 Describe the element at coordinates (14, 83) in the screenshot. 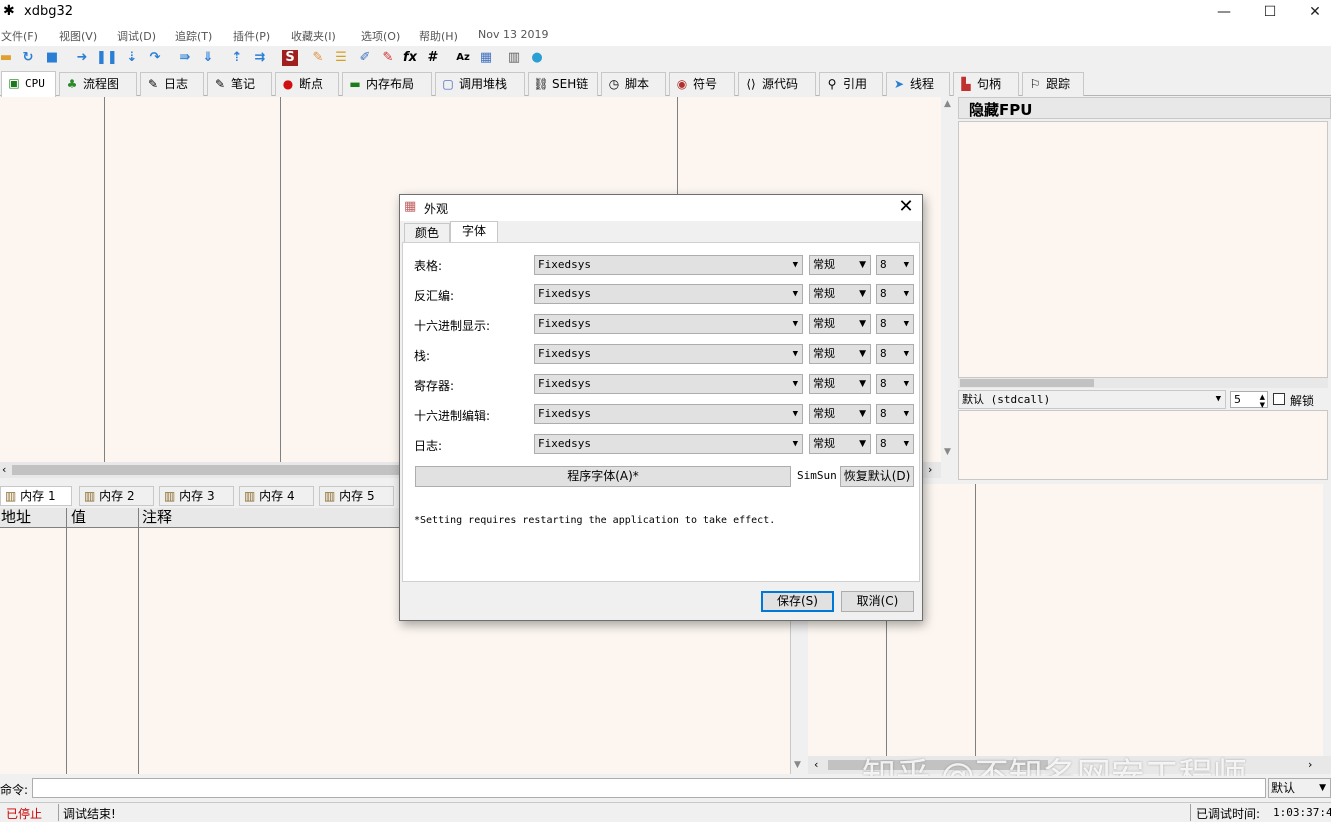

I see `cpu-icon: ▣` at that location.